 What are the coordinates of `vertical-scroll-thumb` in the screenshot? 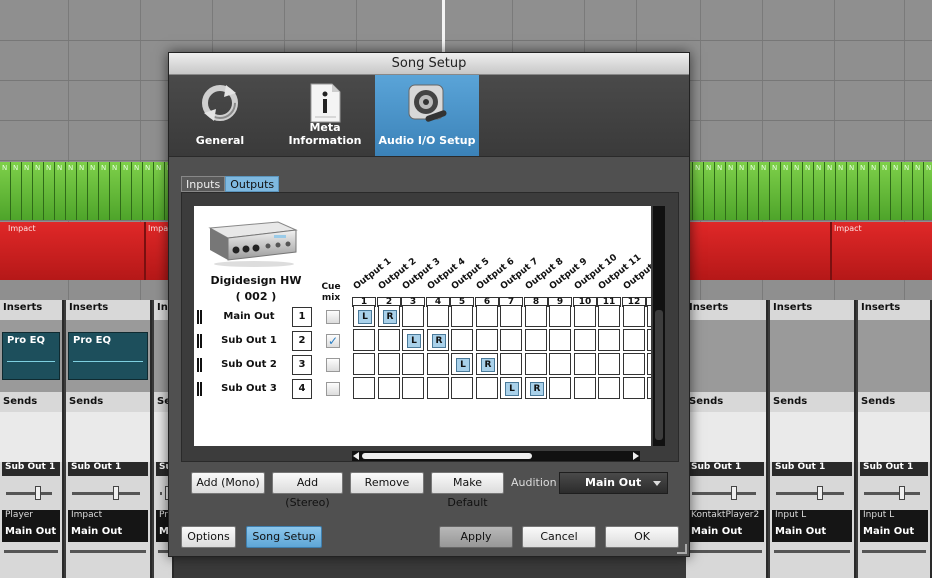 It's located at (659, 375).